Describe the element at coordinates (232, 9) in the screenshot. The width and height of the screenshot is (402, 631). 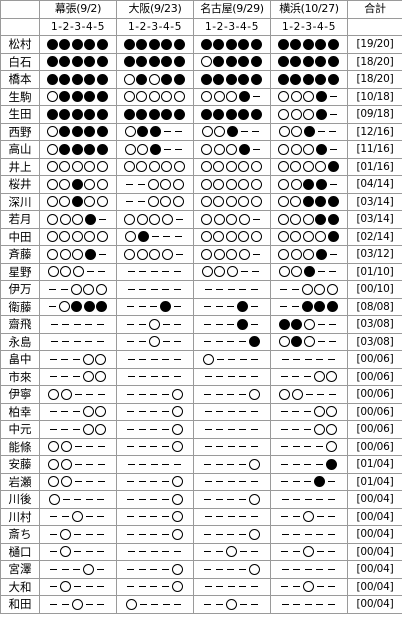
I see `header-event-3: 名古屋(9/29)` at that location.